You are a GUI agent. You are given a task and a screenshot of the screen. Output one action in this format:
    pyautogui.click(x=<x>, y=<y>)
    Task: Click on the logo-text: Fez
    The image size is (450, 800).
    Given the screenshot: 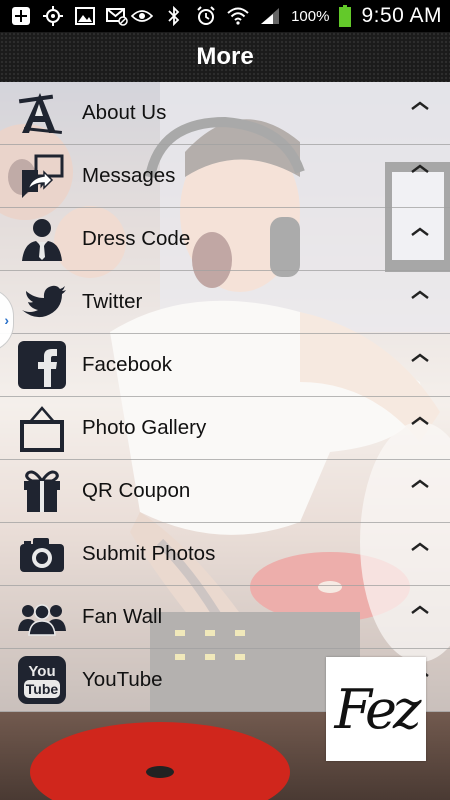 What is the action you would take?
    pyautogui.click(x=378, y=709)
    